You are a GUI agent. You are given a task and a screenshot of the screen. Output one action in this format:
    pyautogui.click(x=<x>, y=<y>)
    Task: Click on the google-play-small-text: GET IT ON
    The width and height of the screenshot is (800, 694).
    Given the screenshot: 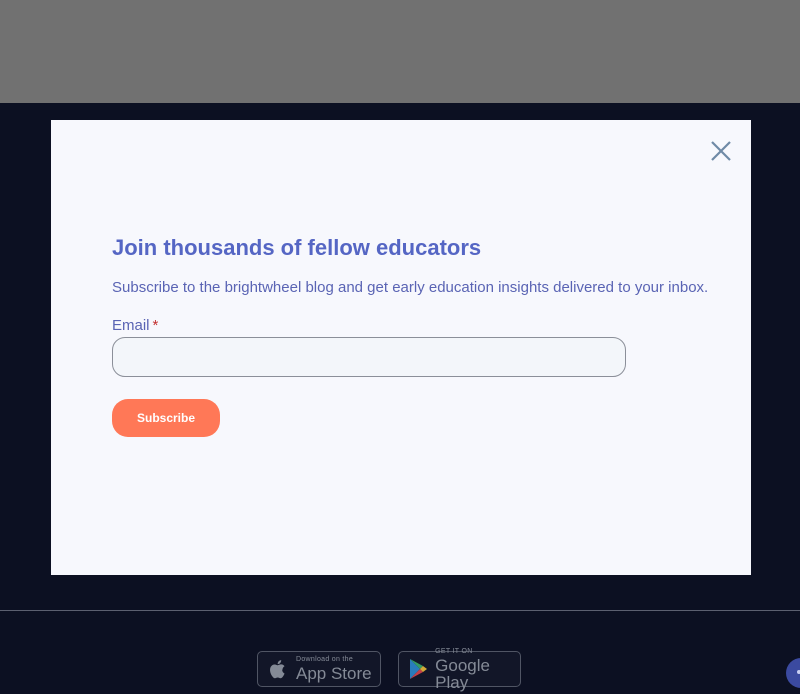 What is the action you would take?
    pyautogui.click(x=454, y=651)
    